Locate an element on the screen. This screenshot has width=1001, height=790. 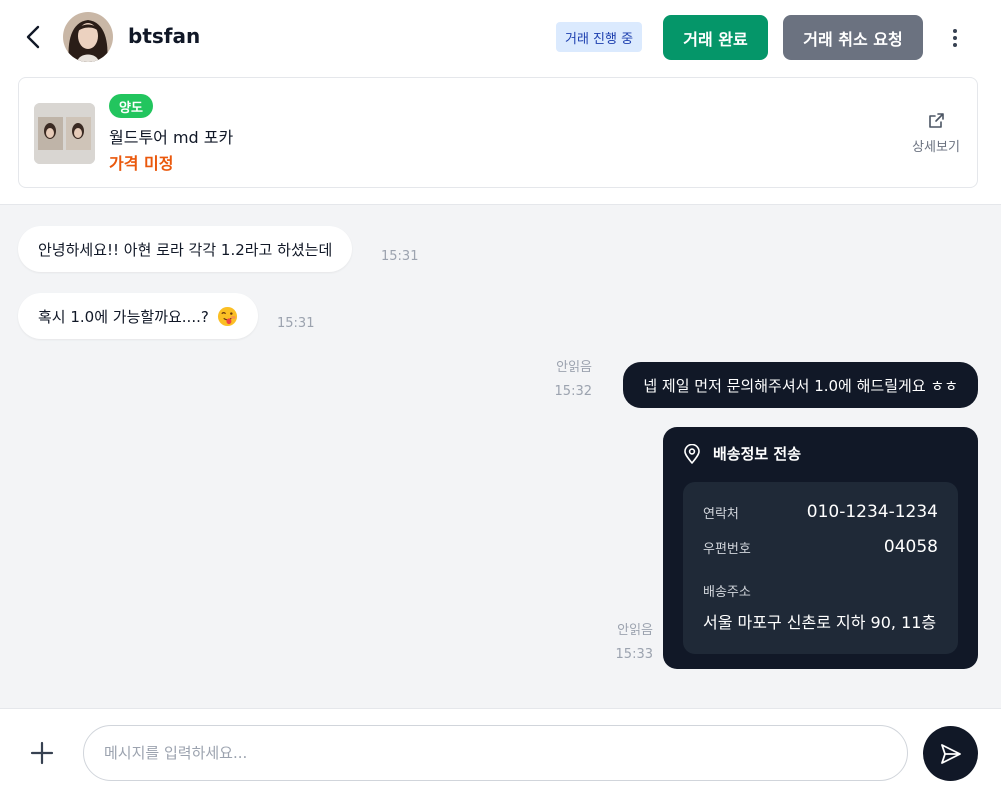
address-label: 배송주소 is located at coordinates (727, 592).